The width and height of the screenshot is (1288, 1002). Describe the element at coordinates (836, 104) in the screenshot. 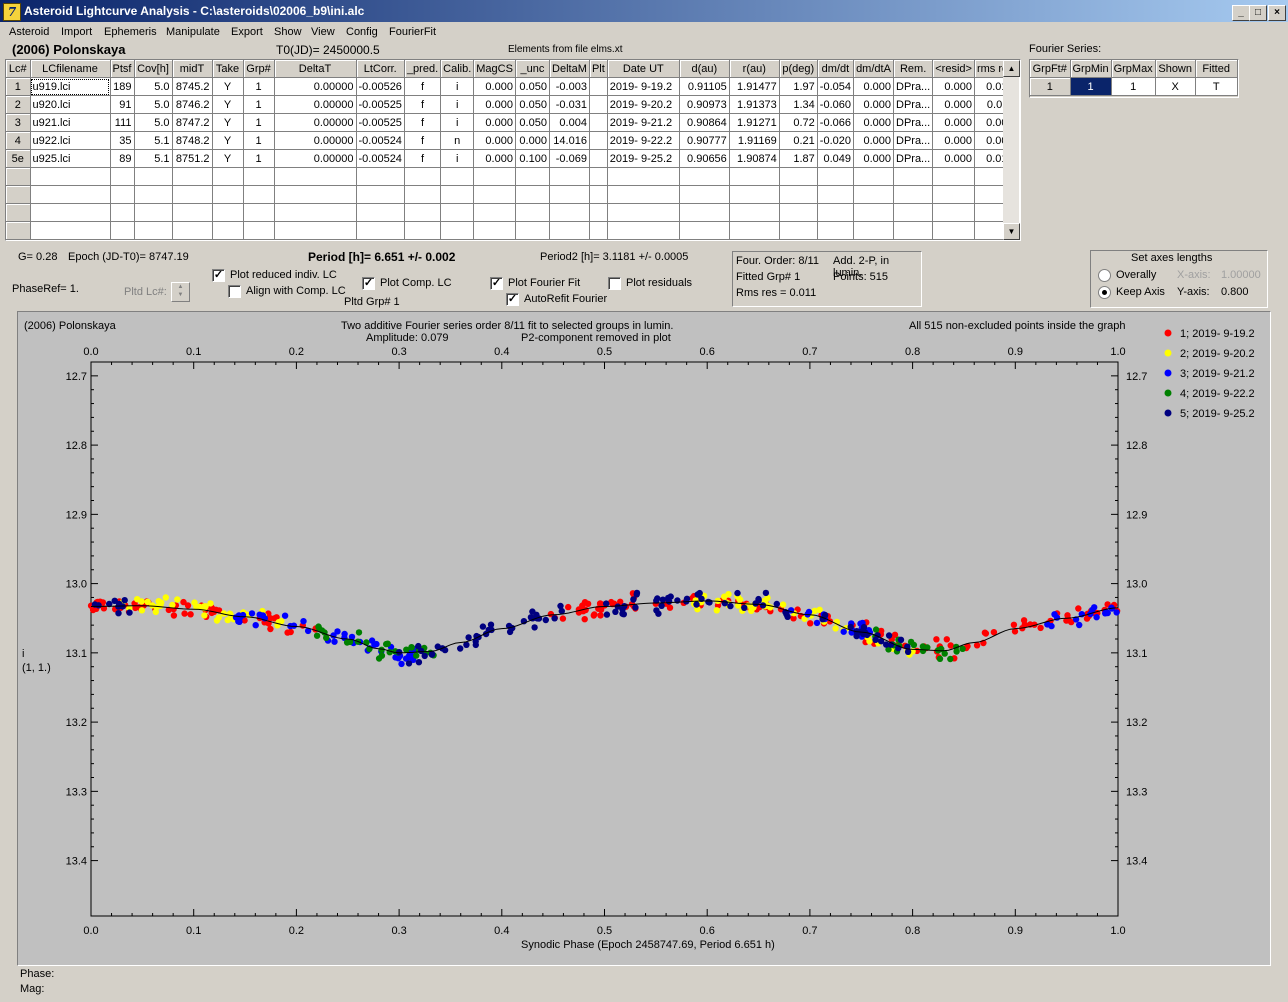

I see `table-cell: -0.060` at that location.